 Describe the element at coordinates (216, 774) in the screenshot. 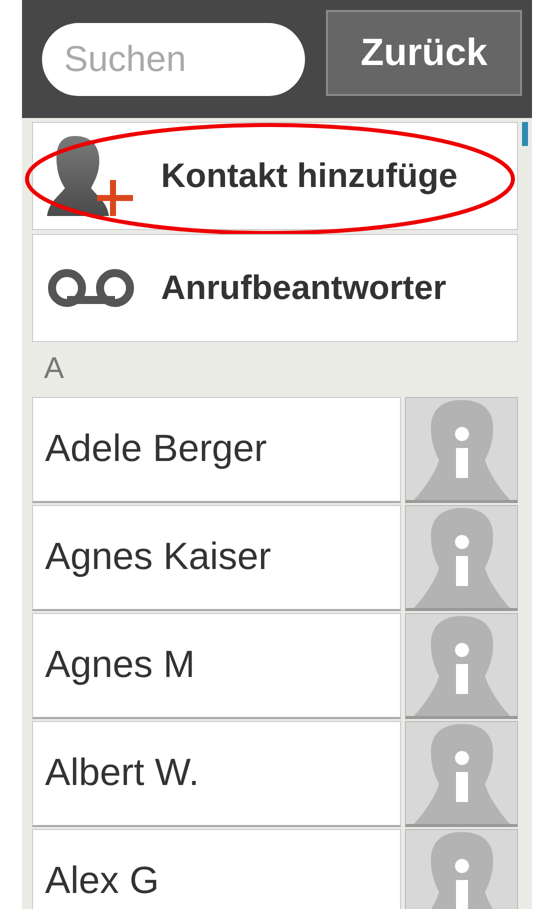

I see `contact-name: Albert W.` at that location.